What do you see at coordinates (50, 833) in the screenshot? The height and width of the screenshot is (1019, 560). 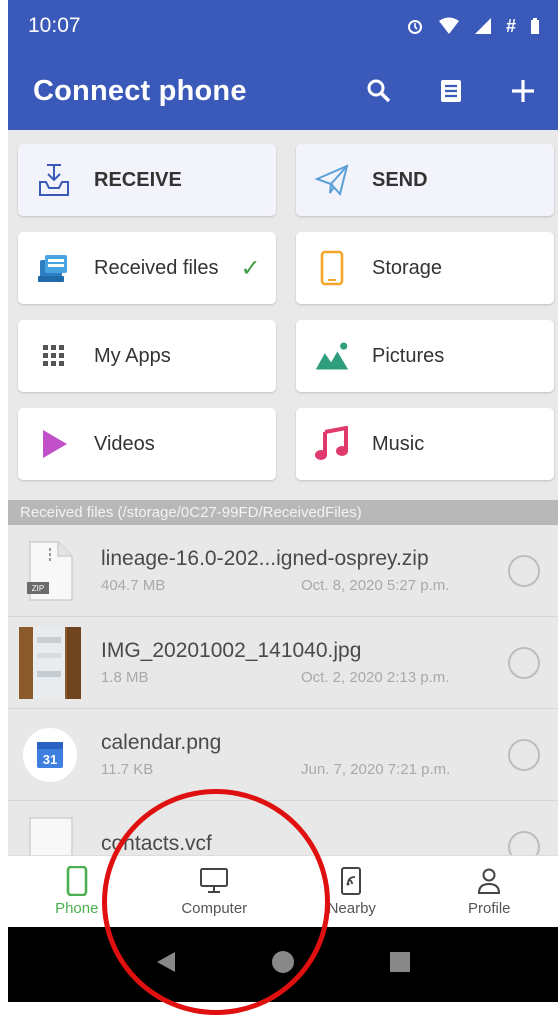 I see `vcf-file-icon` at bounding box center [50, 833].